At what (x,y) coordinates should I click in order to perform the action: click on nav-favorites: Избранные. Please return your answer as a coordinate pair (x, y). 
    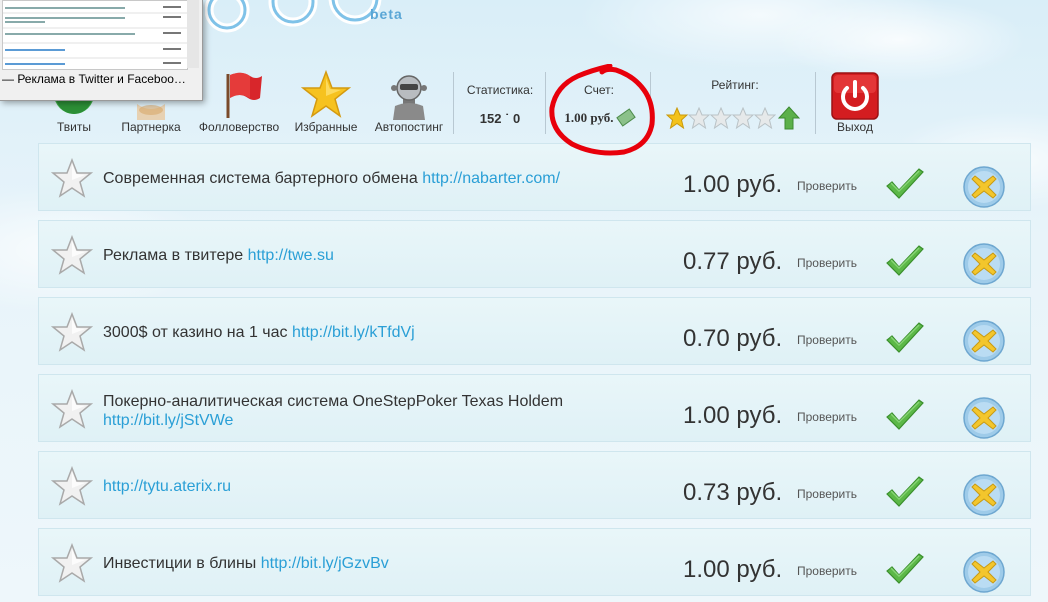
    Looking at the image, I should click on (326, 102).